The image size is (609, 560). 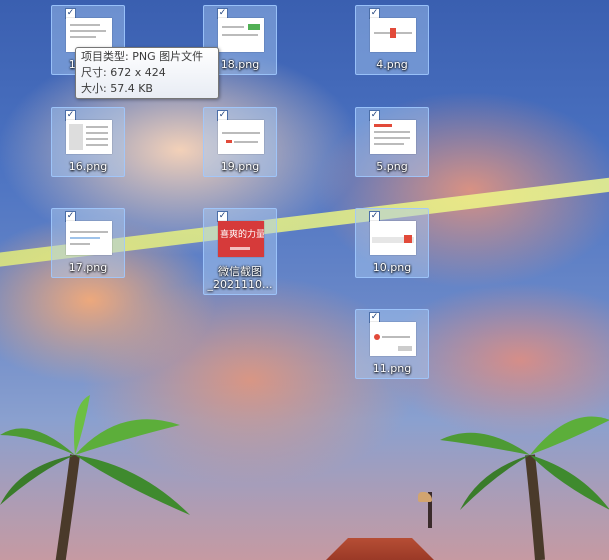 I want to click on file-label: 17.png, so click(x=88, y=267).